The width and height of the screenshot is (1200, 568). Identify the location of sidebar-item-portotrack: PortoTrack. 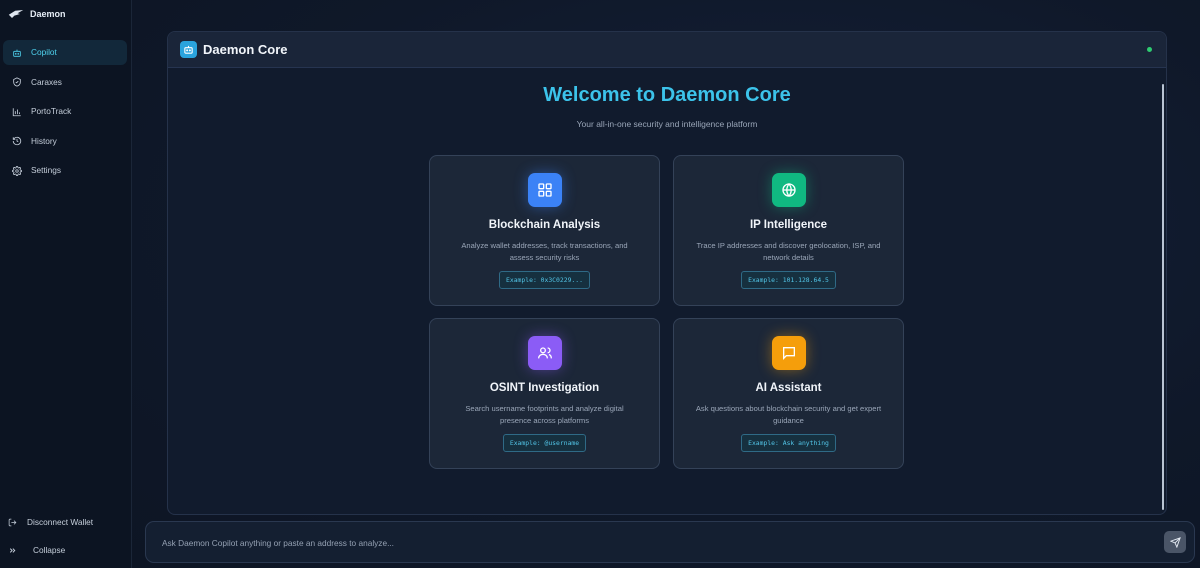
(65, 111).